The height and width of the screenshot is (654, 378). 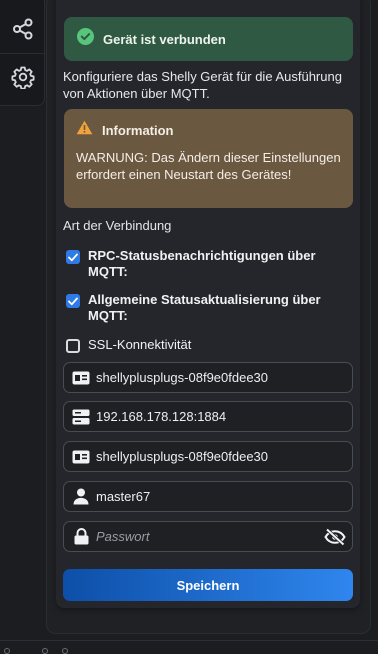 What do you see at coordinates (182, 377) in the screenshot?
I see `client-id-value: shellyplusplugs-08f9e0fdee30` at bounding box center [182, 377].